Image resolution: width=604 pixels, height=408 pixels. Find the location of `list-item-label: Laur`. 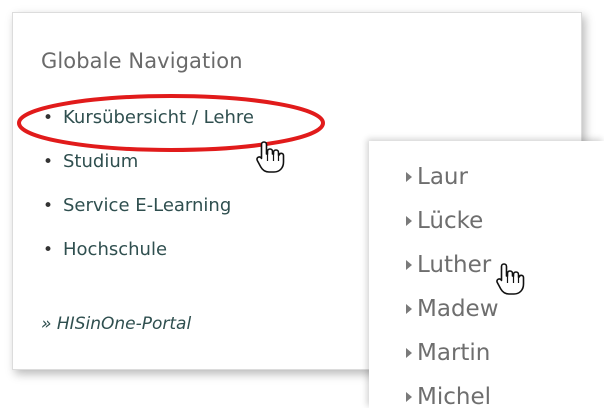

list-item-label: Laur is located at coordinates (442, 177).